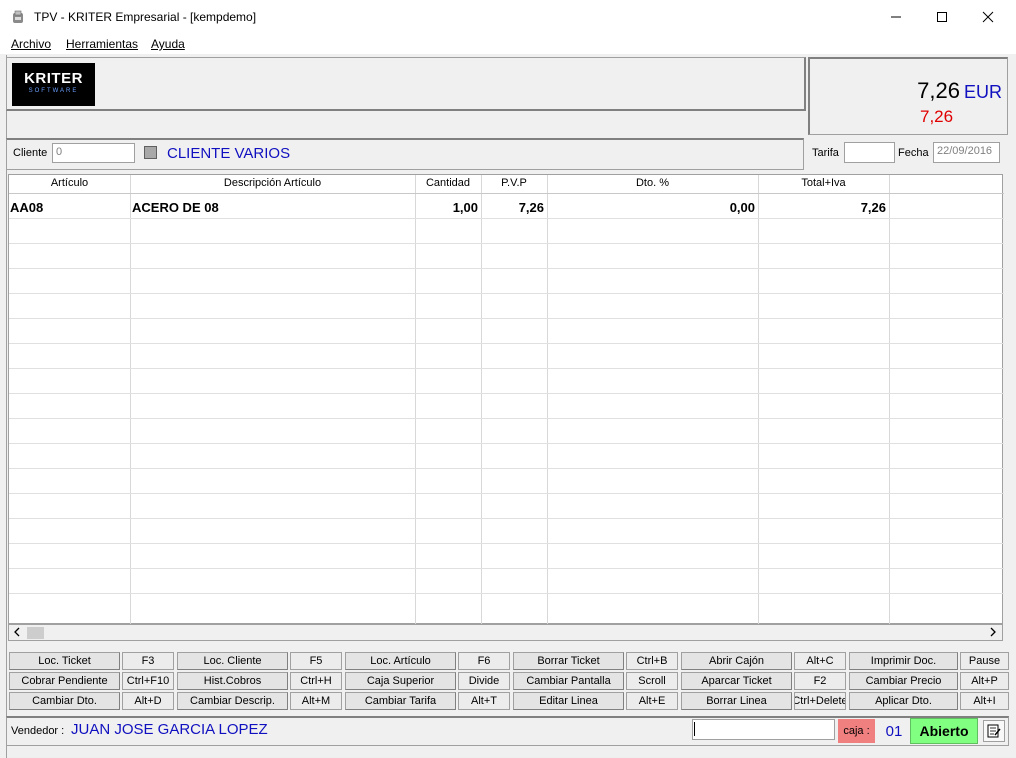 The width and height of the screenshot is (1016, 758). I want to click on vendedor-name: JUAN JOSE GARCIA LOPEZ, so click(169, 729).